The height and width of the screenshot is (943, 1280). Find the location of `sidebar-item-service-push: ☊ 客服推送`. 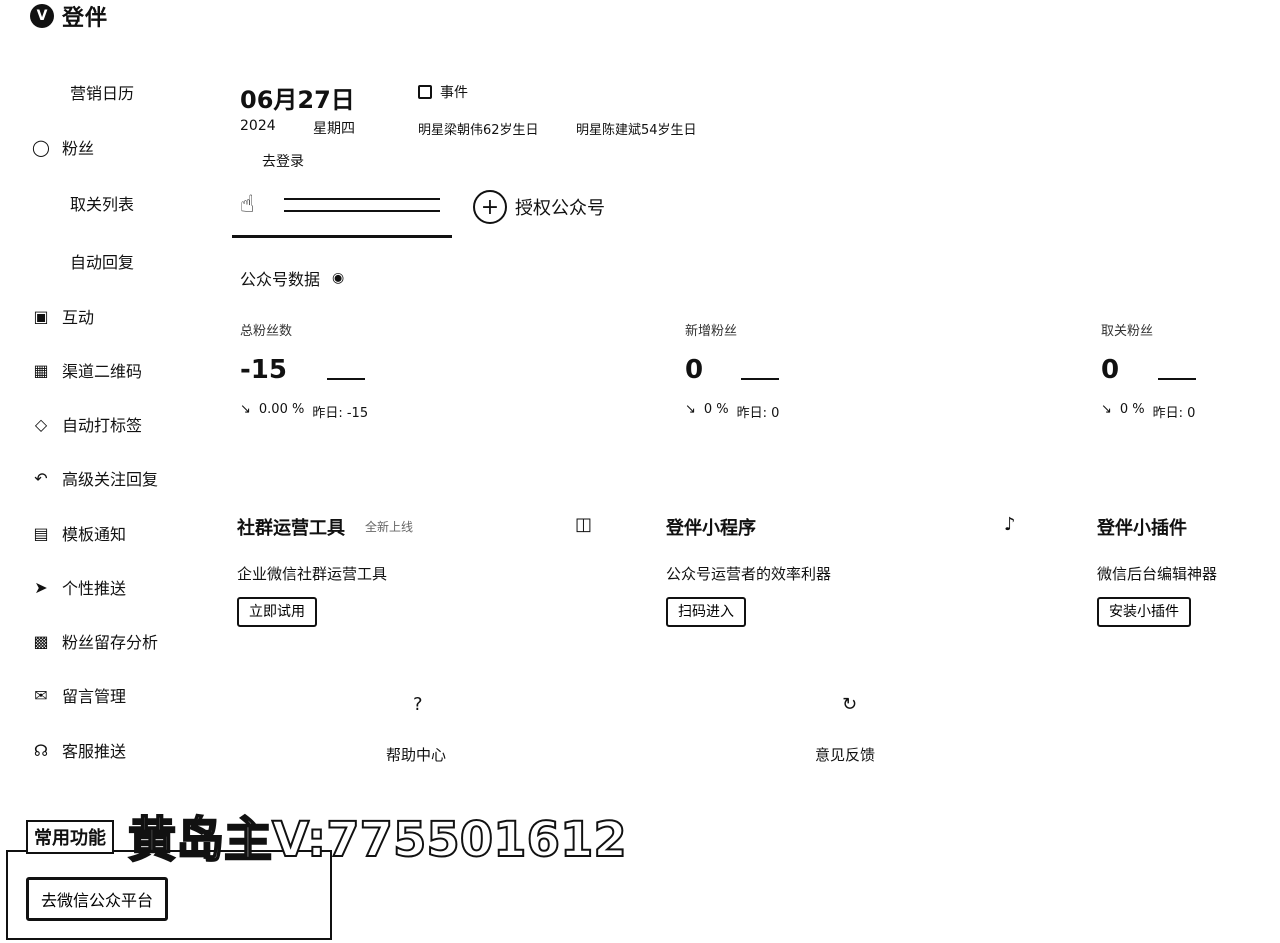

sidebar-item-service-push: ☊ 客服推送 is located at coordinates (78, 750).